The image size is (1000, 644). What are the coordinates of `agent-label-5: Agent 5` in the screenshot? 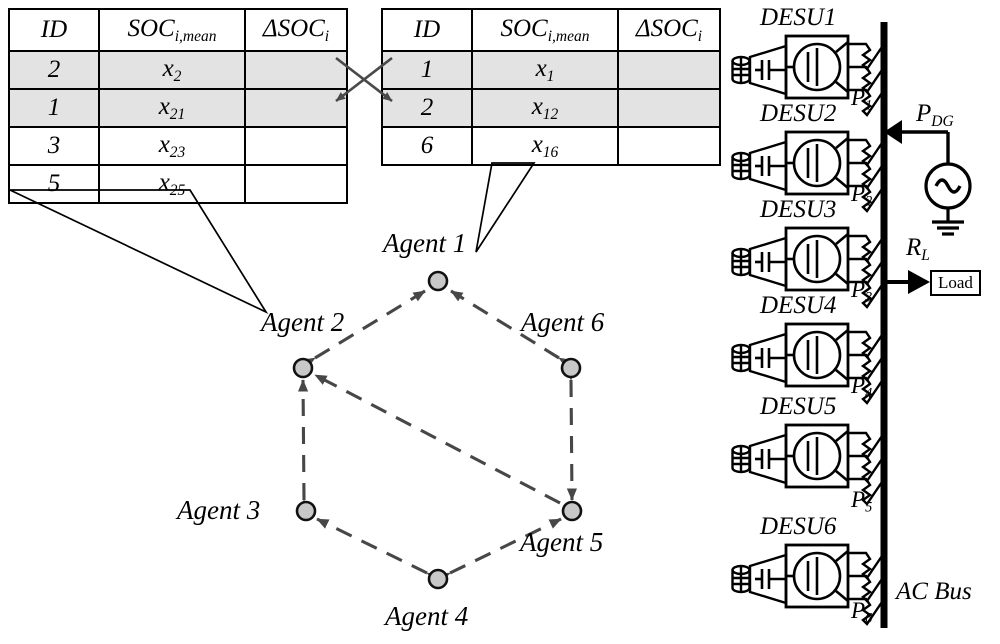 It's located at (562, 542).